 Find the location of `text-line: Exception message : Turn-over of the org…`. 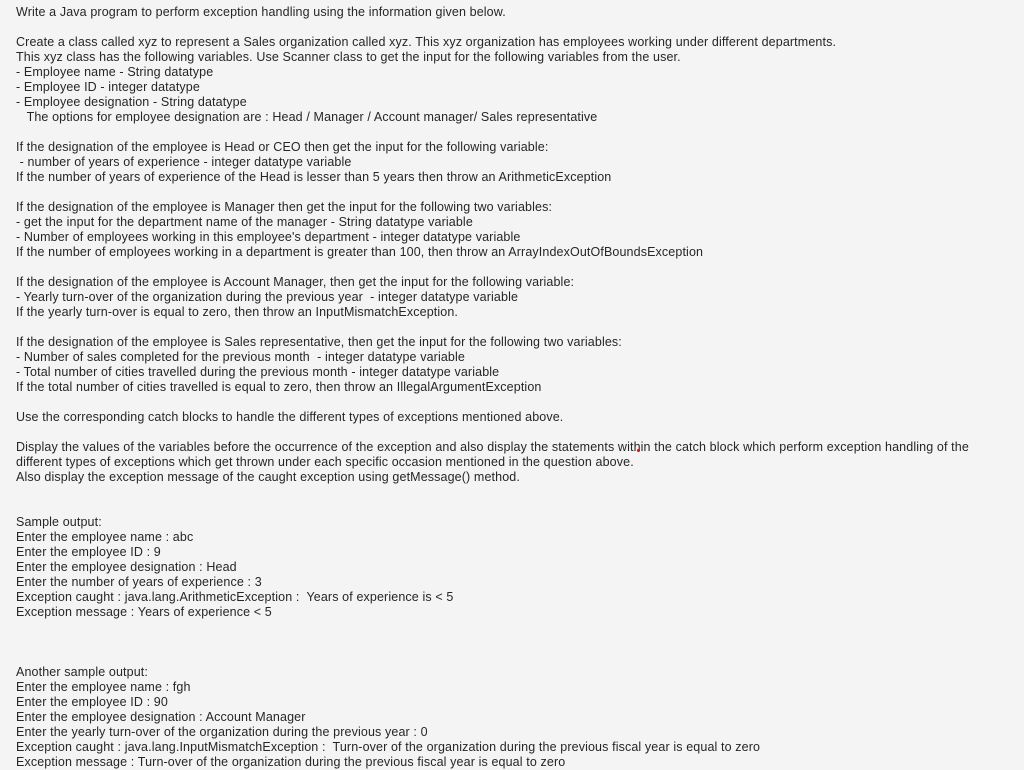

text-line: Exception message : Turn-over of the org… is located at coordinates (291, 762).